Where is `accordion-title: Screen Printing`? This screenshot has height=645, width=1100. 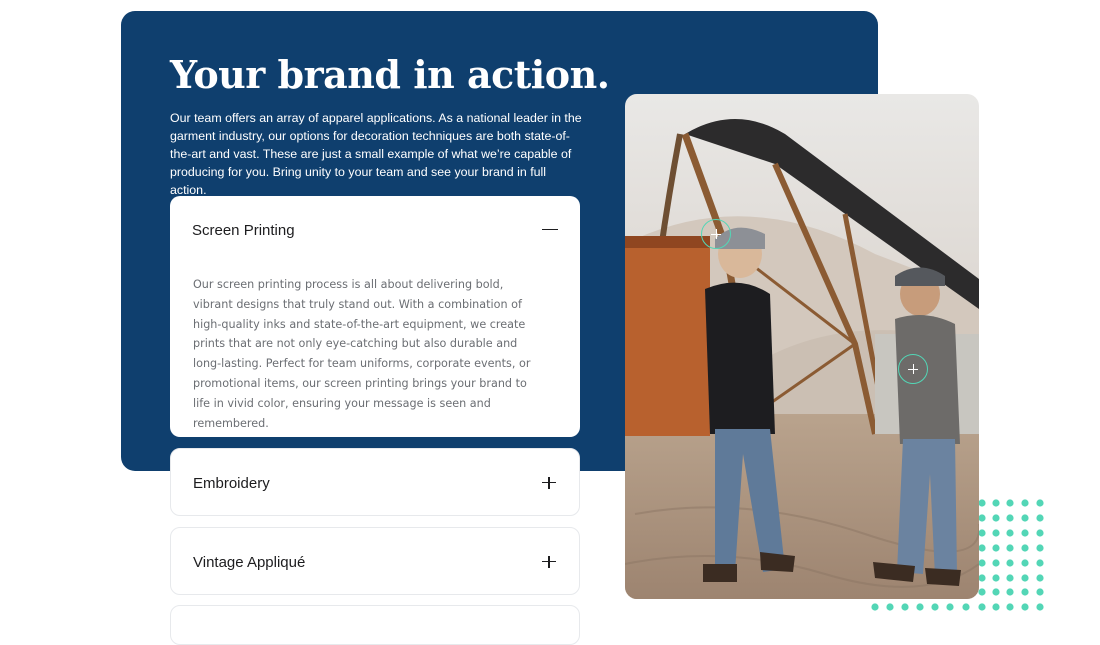 accordion-title: Screen Printing is located at coordinates (243, 230).